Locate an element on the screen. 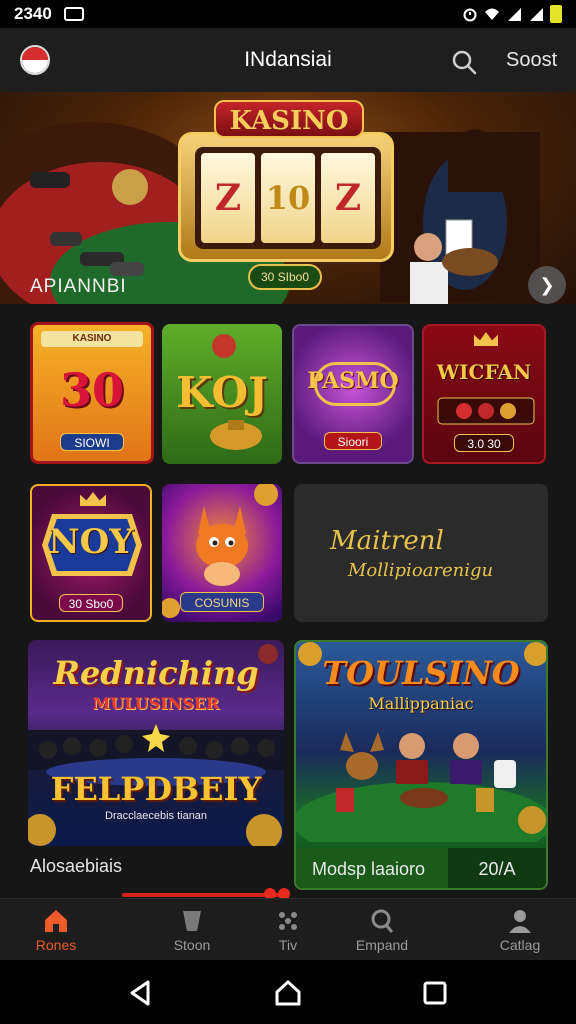 This screenshot has width=576, height=1024. slot-machine: Z 10 Z is located at coordinates (286, 197).